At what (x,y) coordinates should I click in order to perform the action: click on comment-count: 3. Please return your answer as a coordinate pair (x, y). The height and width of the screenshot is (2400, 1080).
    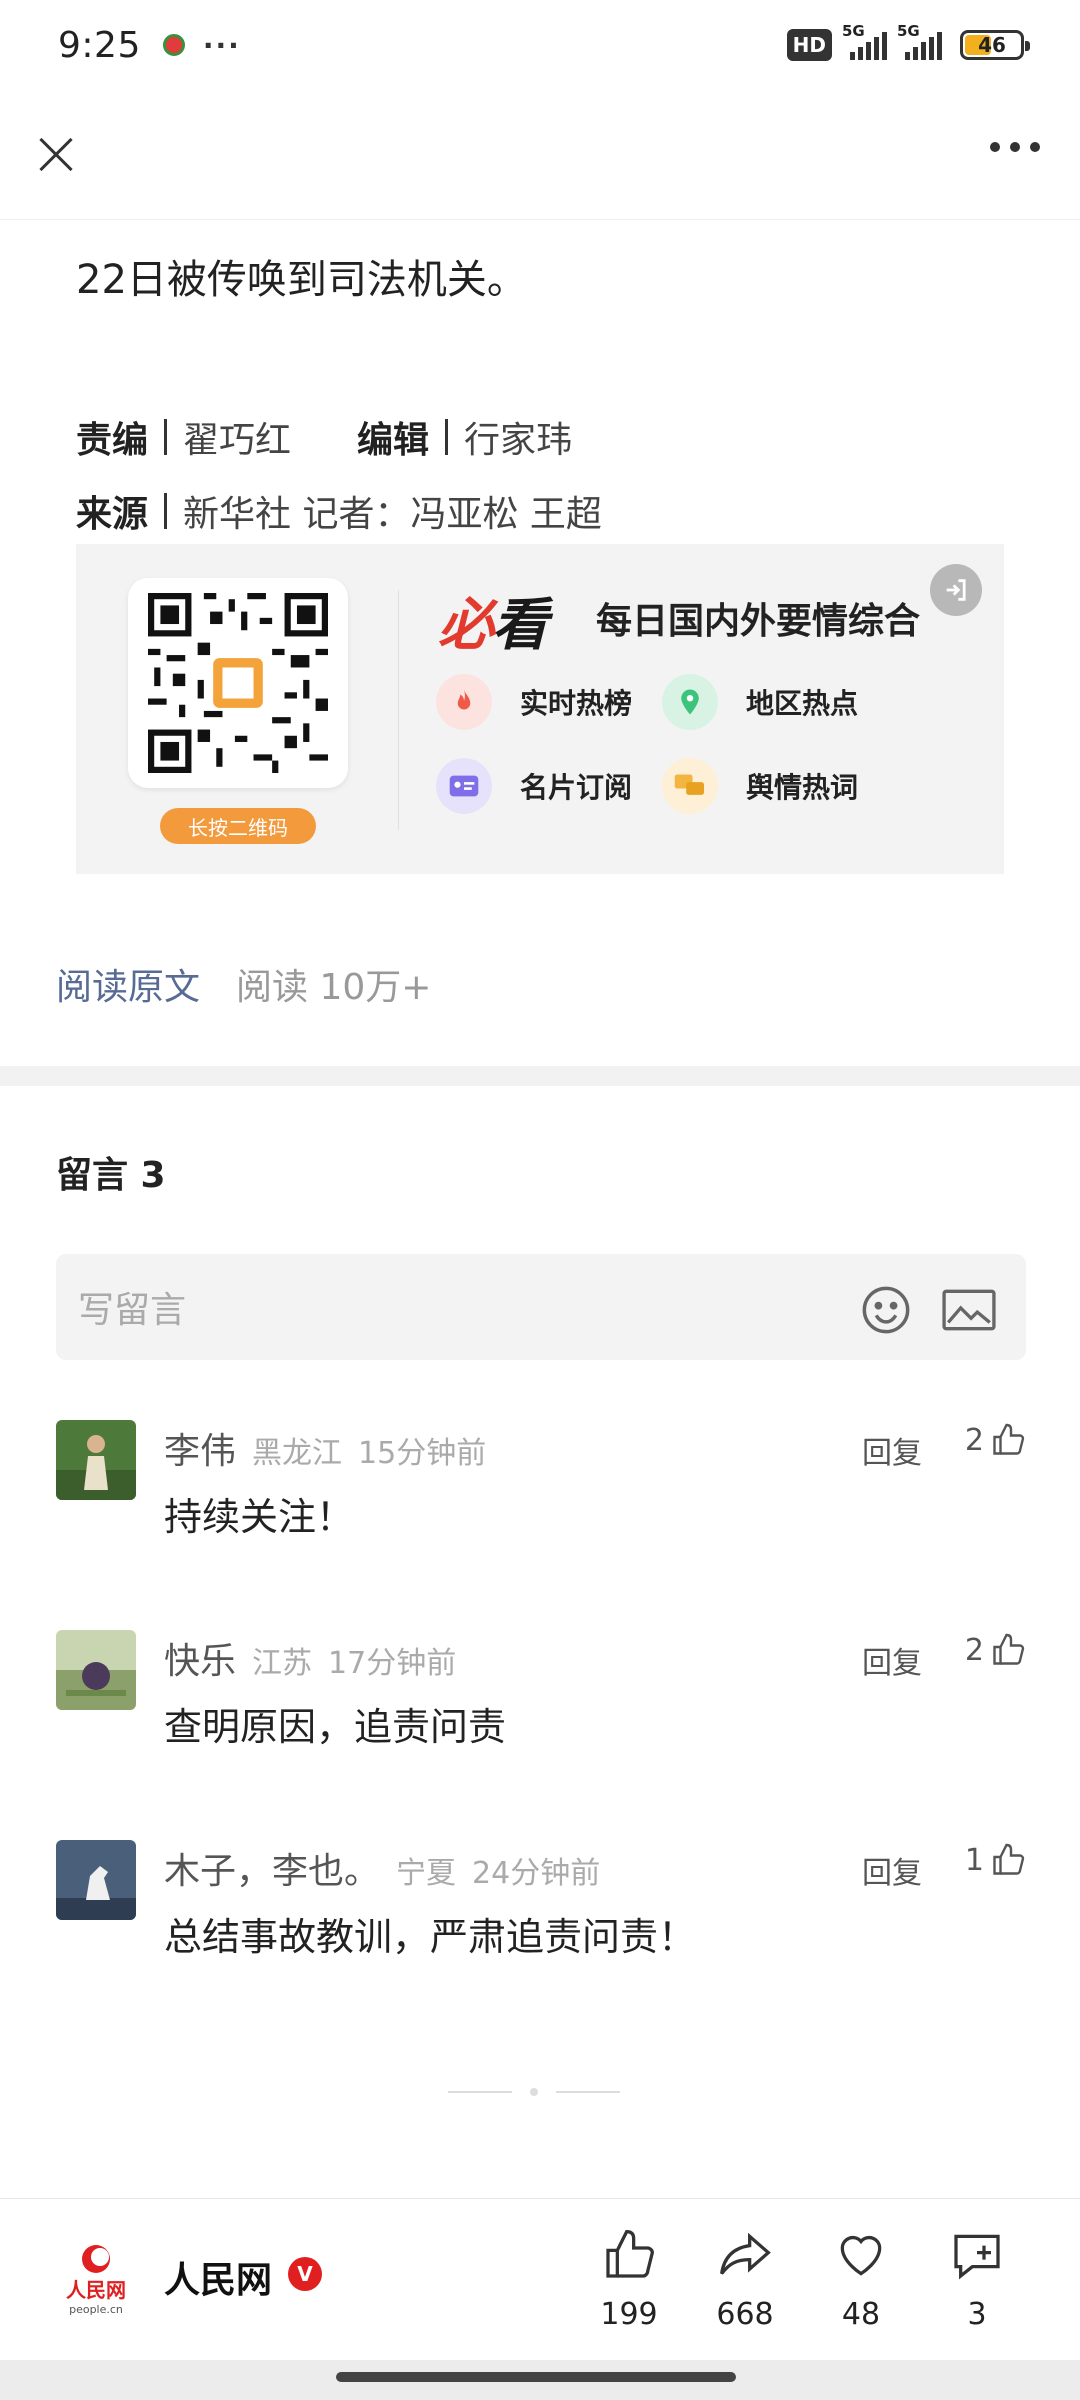
    Looking at the image, I should click on (977, 2314).